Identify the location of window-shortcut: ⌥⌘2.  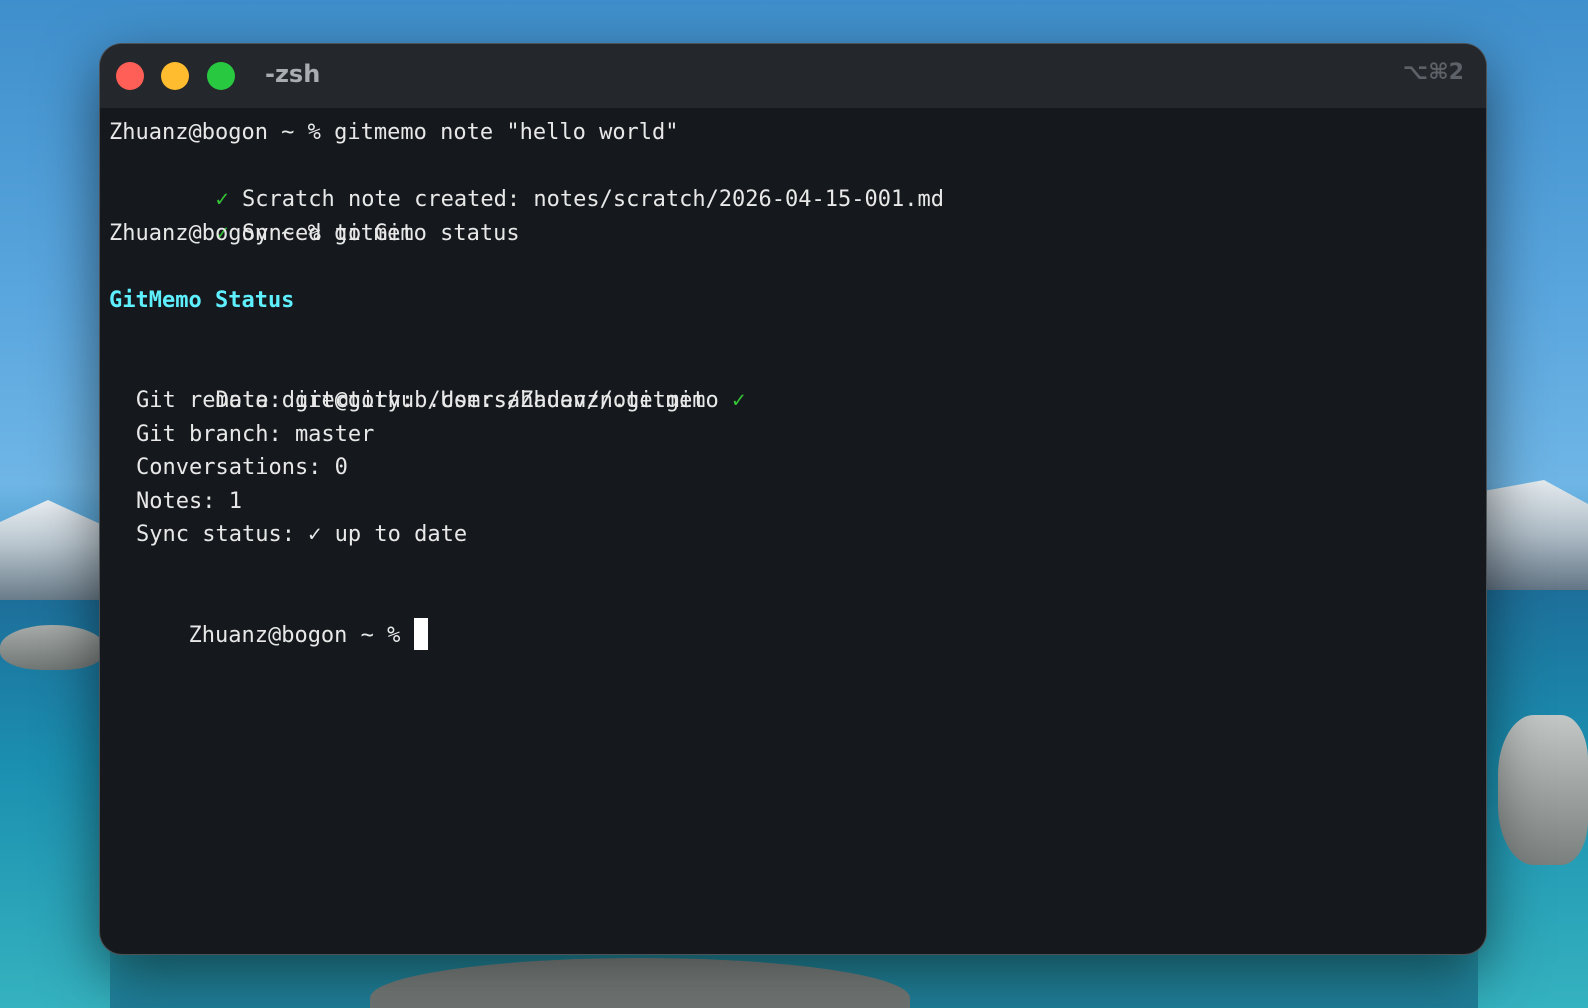
(1433, 72).